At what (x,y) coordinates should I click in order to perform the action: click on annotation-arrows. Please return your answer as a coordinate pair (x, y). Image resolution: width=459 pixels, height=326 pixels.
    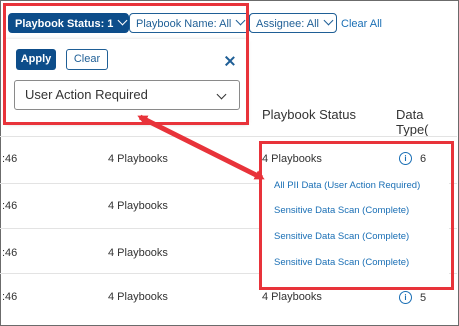
    Looking at the image, I should click on (201, 147).